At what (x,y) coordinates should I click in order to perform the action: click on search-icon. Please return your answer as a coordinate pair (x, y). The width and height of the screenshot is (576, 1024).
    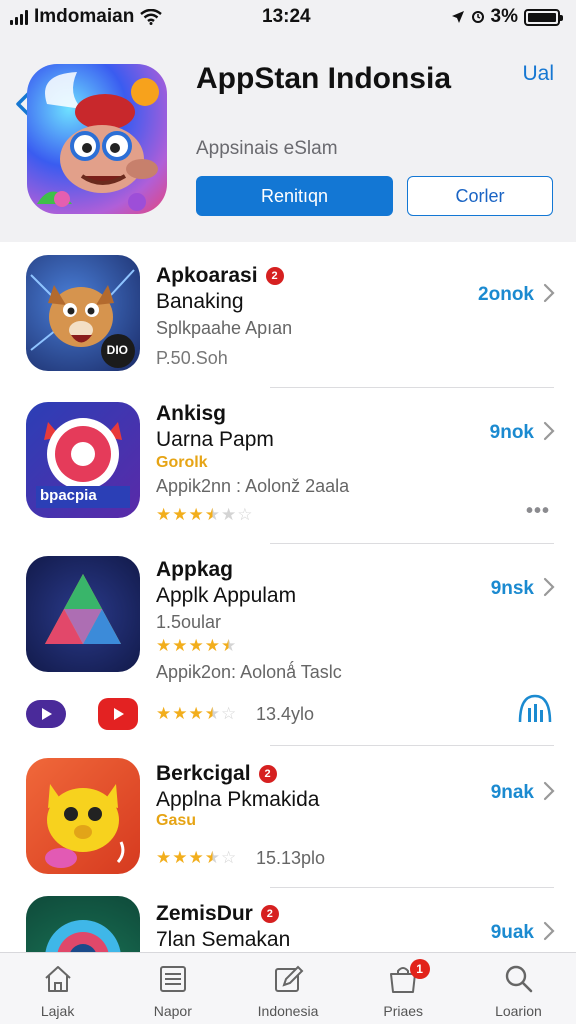
    Looking at the image, I should click on (519, 979).